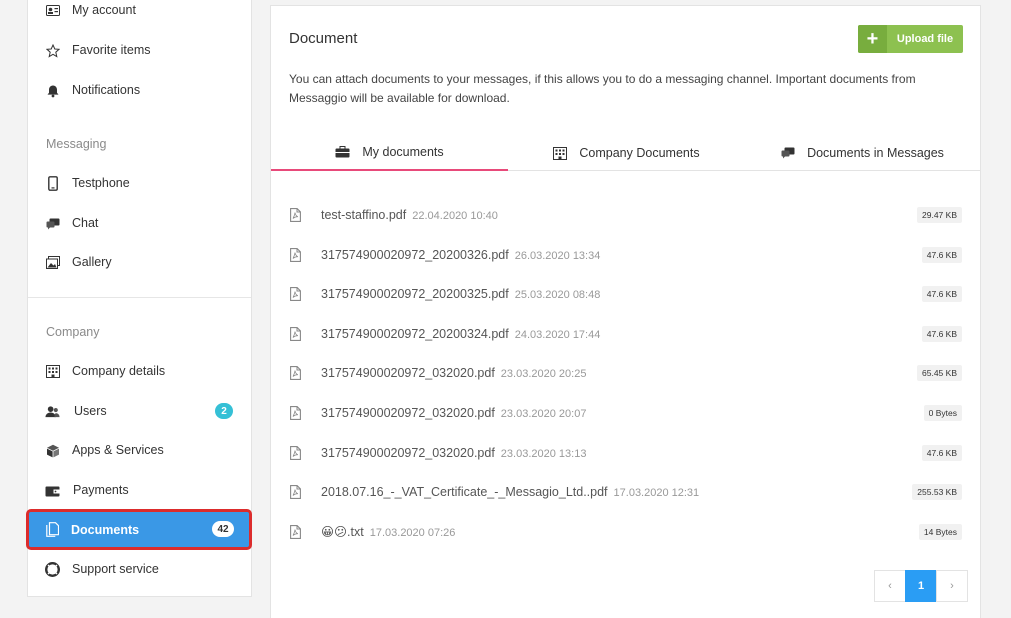 This screenshot has height=618, width=1011. What do you see at coordinates (52, 10) in the screenshot?
I see `id-card-icon` at bounding box center [52, 10].